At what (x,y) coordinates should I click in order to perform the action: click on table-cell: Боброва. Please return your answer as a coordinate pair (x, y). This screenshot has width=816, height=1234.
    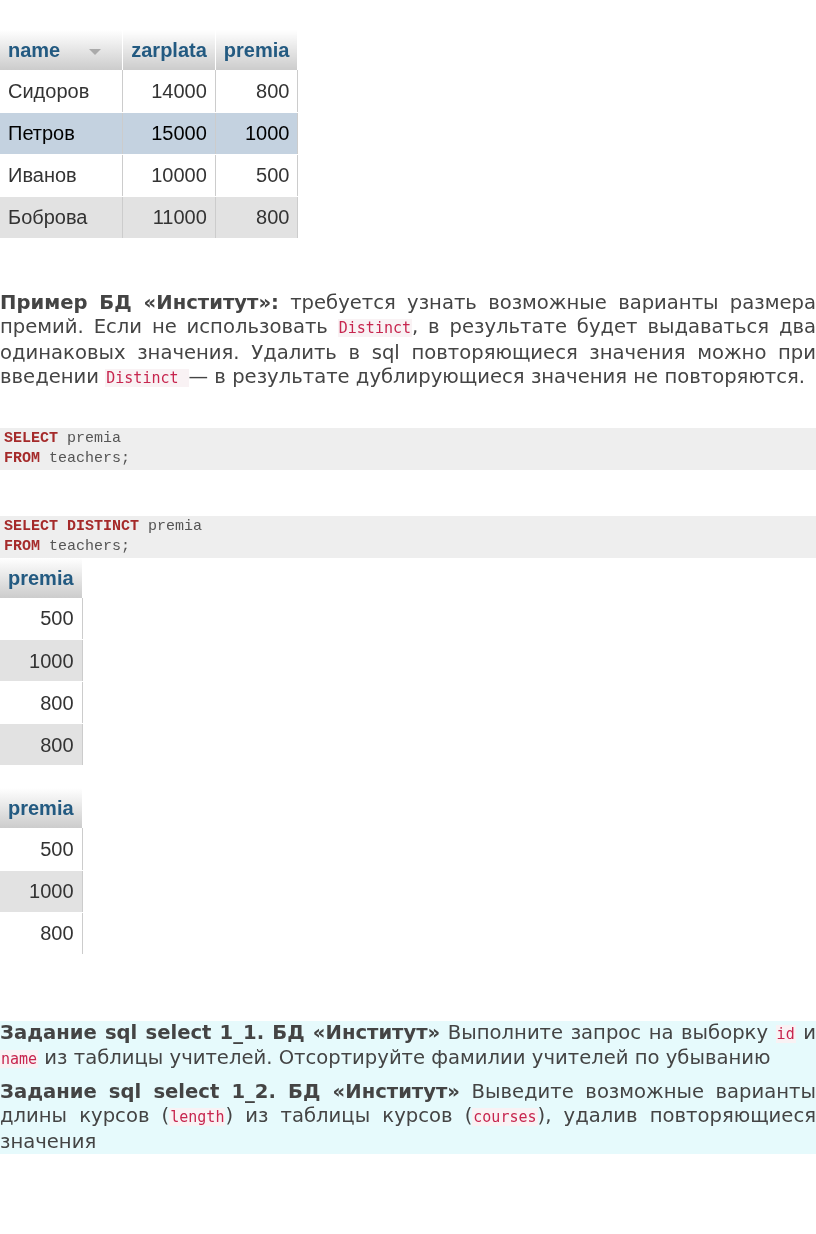
    Looking at the image, I should click on (61, 217).